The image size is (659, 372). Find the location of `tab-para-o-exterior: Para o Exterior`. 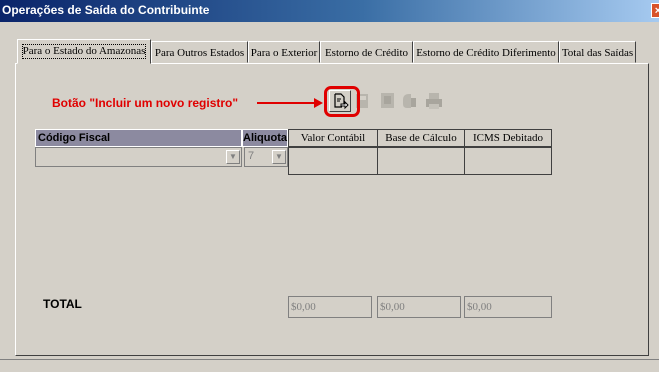

tab-para-o-exterior: Para o Exterior is located at coordinates (284, 52).